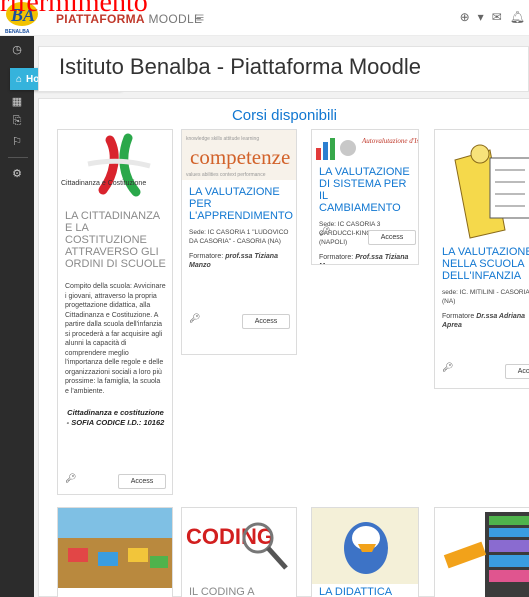 The width and height of the screenshot is (529, 597). I want to click on course-card: LA DIDATTICA, so click(365, 552).